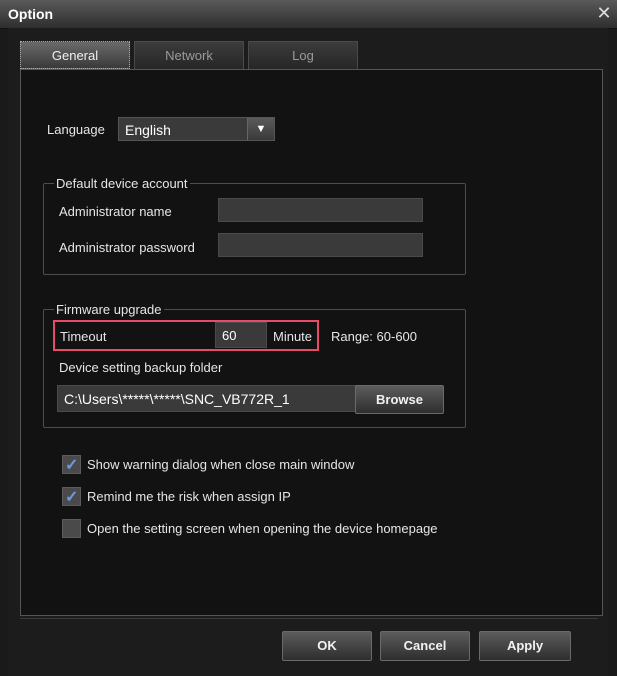 The width and height of the screenshot is (617, 676). Describe the element at coordinates (76, 129) in the screenshot. I see `language-label: Language` at that location.